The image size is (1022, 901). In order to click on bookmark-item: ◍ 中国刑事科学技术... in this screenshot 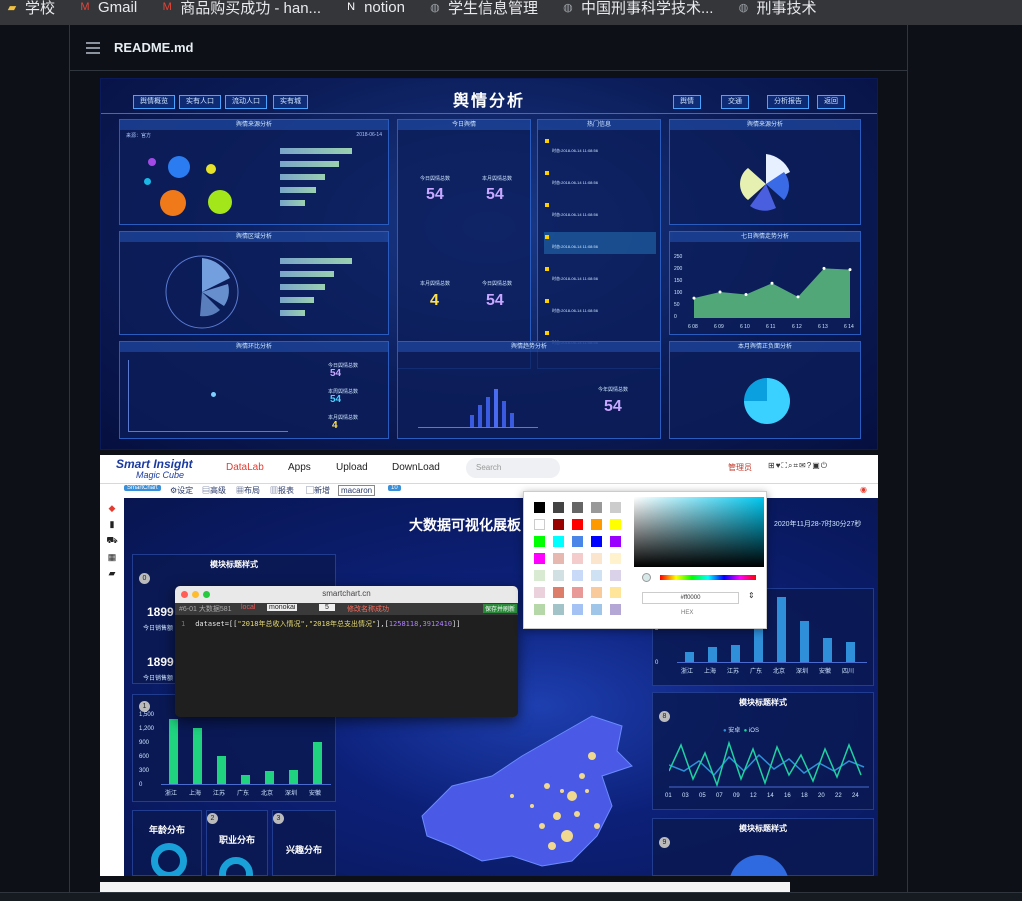, I will do `click(636, 8)`.